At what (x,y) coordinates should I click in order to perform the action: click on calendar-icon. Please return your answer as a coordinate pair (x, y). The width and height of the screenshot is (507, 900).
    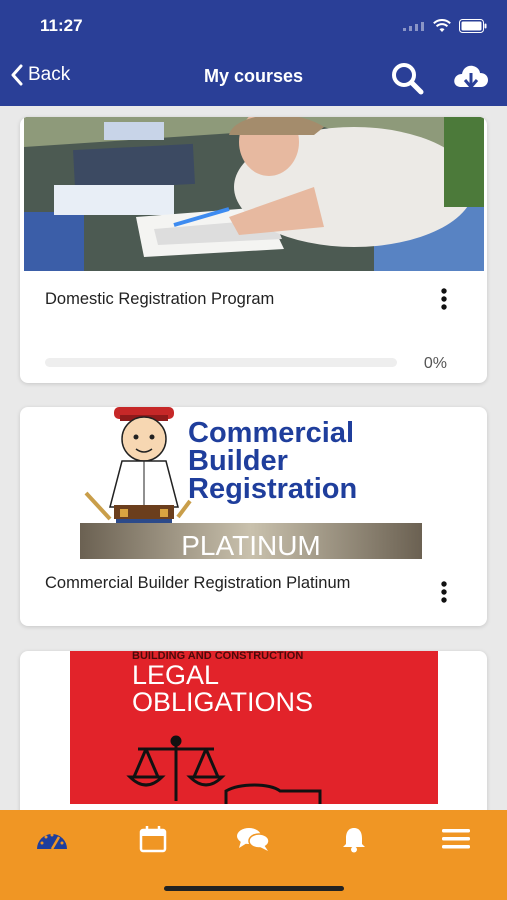
    Looking at the image, I should click on (153, 839).